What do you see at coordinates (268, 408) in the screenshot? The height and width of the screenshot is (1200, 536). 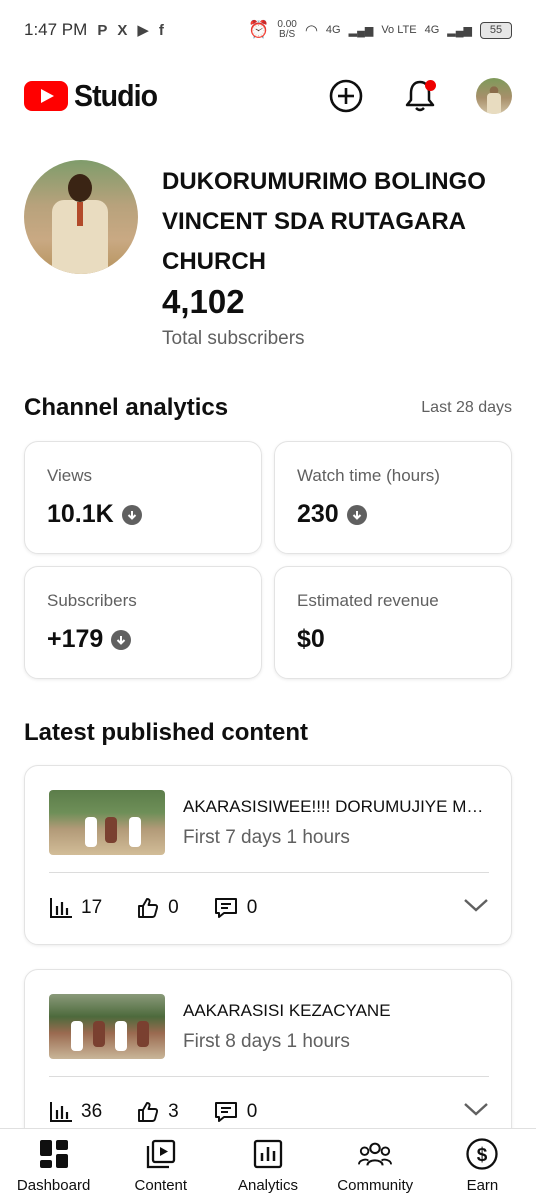 I see `analytics-header: Channel analytics Last 28 days` at bounding box center [268, 408].